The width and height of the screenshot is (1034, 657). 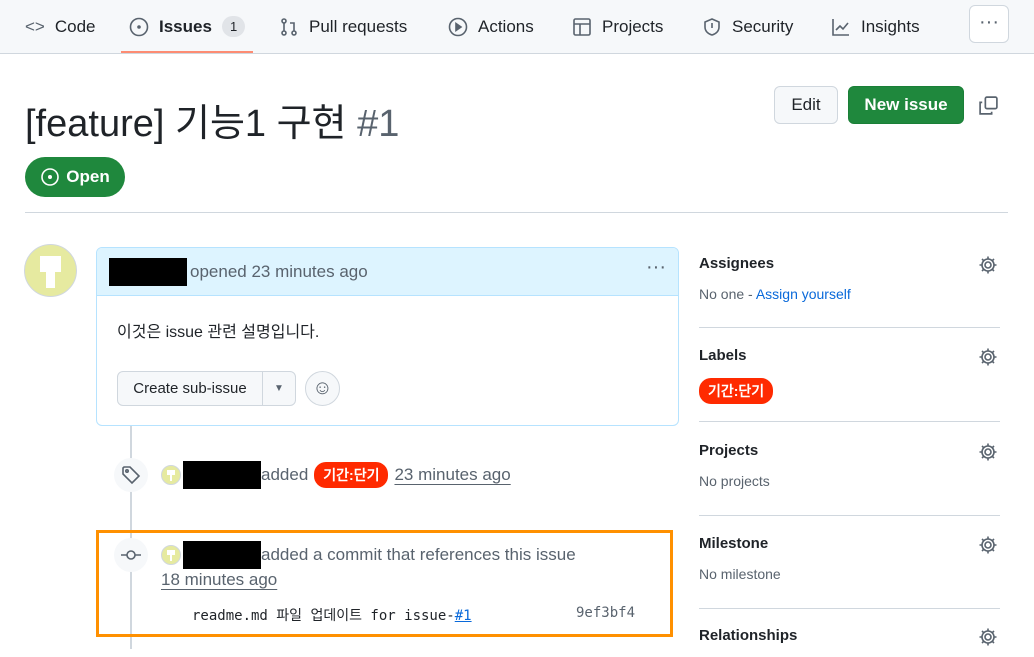 I want to click on table-icon, so click(x=582, y=26).